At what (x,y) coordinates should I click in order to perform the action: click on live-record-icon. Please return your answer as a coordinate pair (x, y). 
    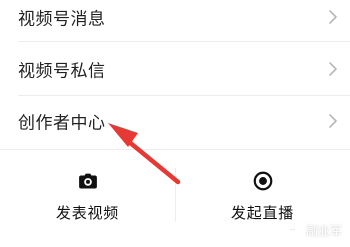
    Looking at the image, I should click on (262, 181).